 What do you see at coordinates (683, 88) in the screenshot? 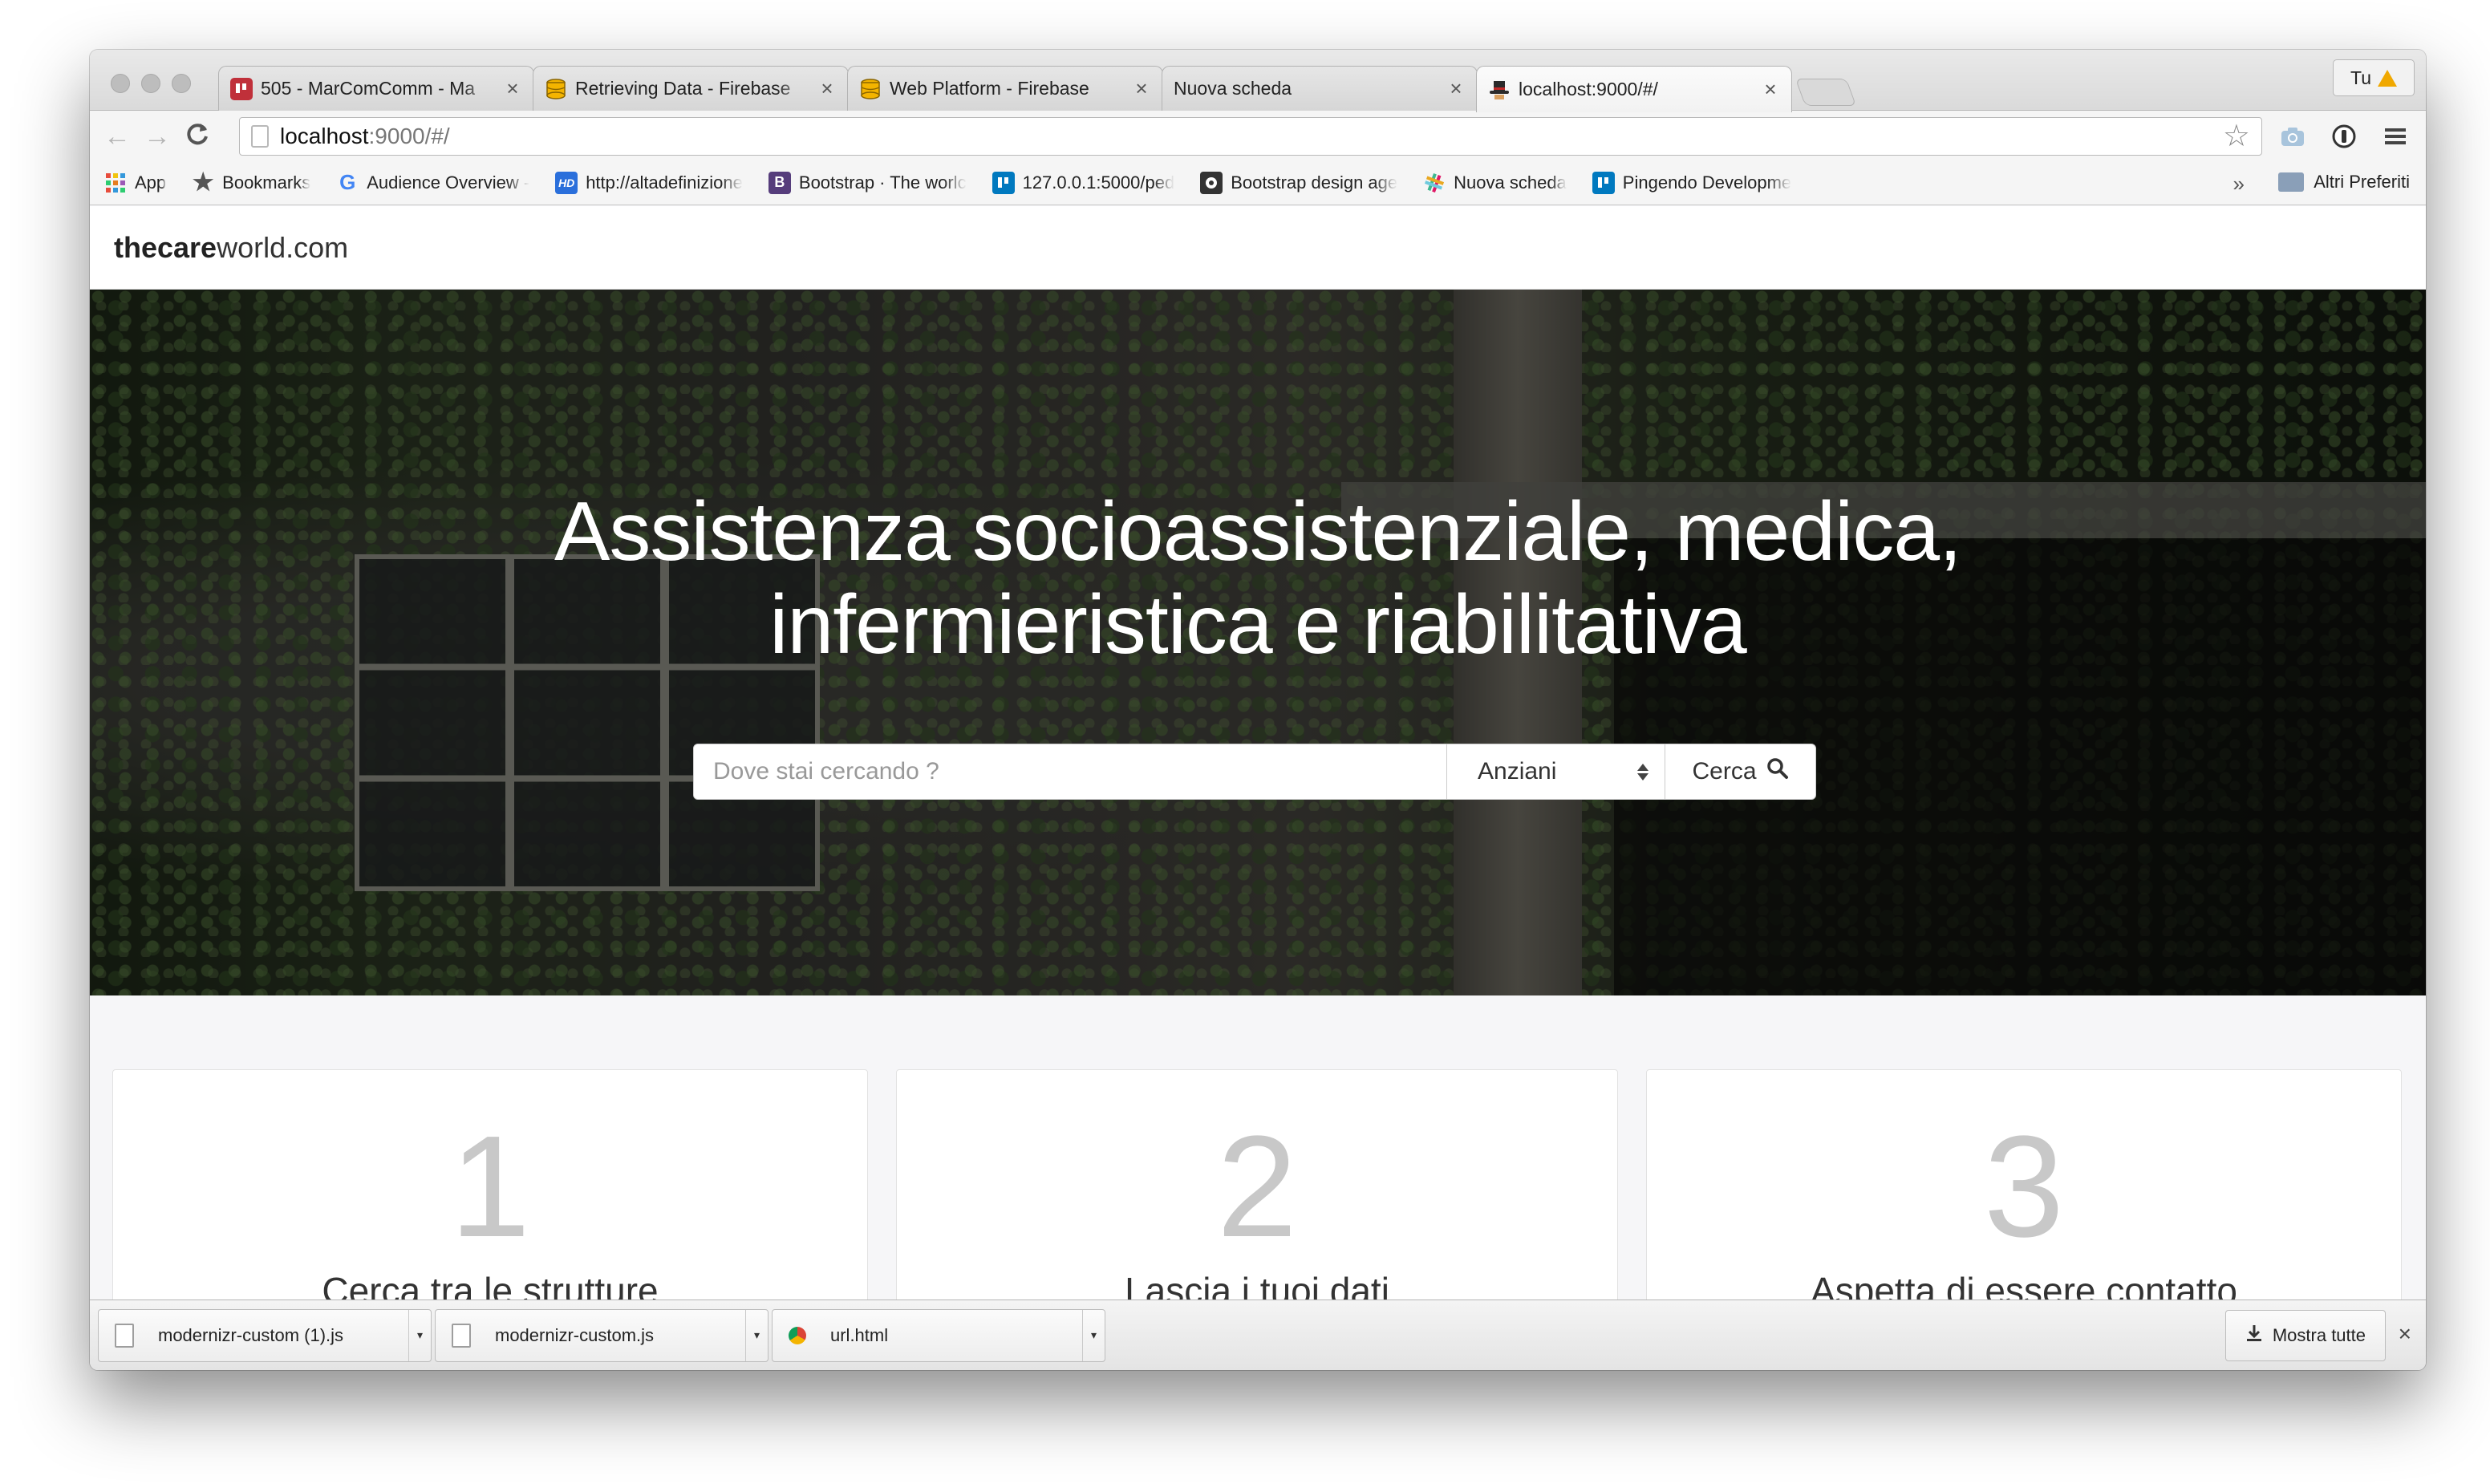
I see `tab-title: Retrieving Data - Firebase` at bounding box center [683, 88].